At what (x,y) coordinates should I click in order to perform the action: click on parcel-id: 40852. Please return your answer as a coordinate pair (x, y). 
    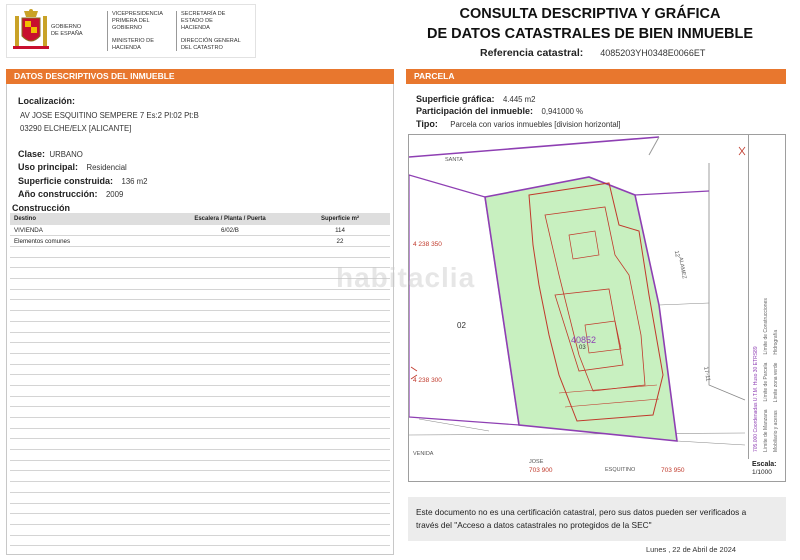
    Looking at the image, I should click on (584, 340).